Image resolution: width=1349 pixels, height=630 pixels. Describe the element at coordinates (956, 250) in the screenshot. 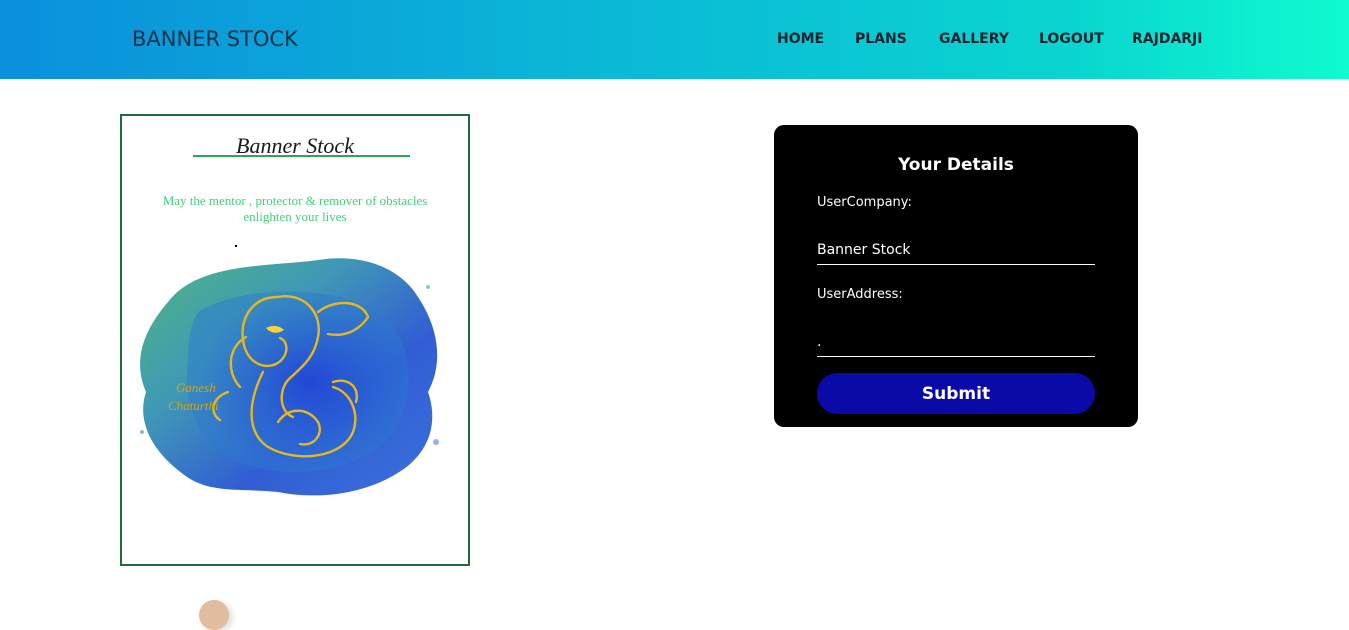

I see `company-input` at that location.